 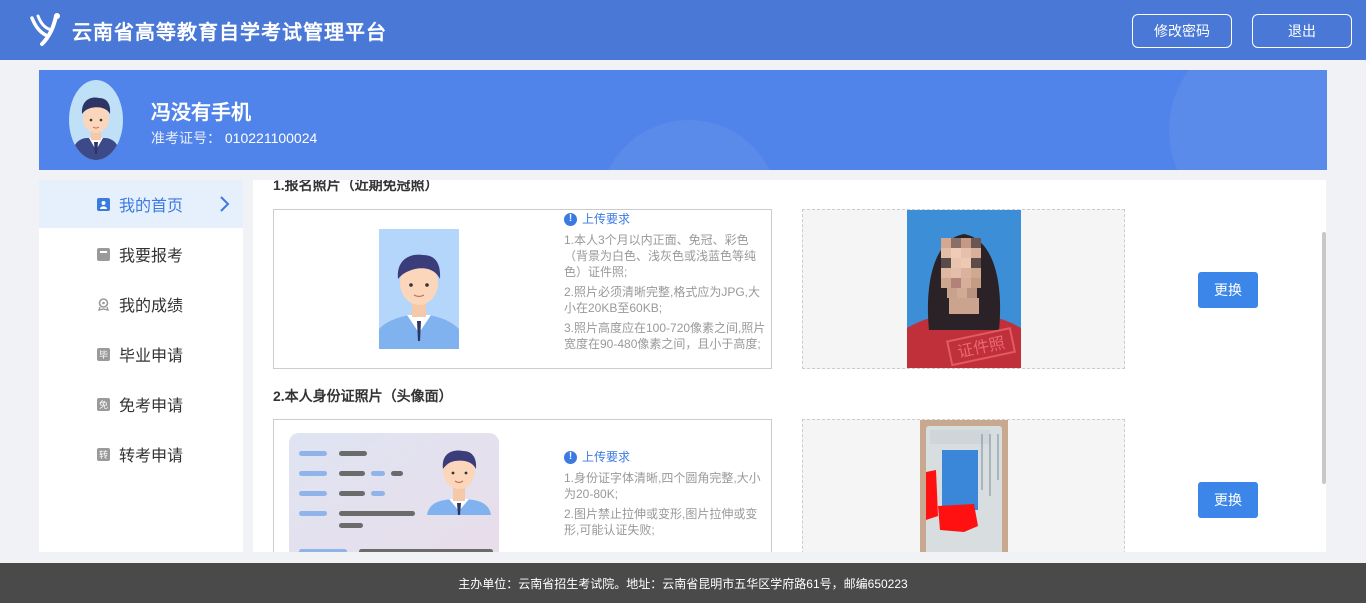 I want to click on graduation-icon: 毕, so click(x=103, y=354).